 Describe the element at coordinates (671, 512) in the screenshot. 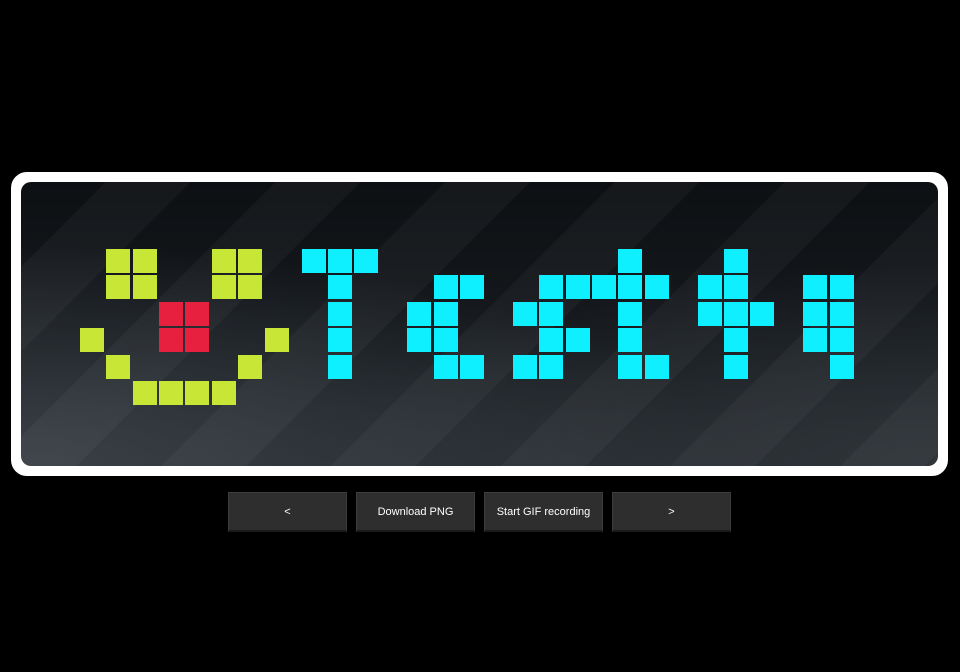

I see `next-button: >` at that location.